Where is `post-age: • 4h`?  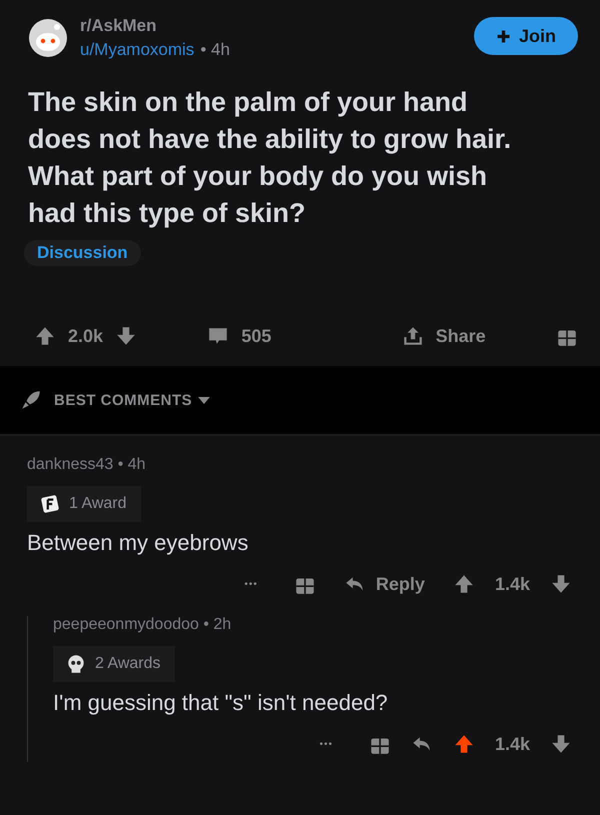 post-age: • 4h is located at coordinates (215, 50).